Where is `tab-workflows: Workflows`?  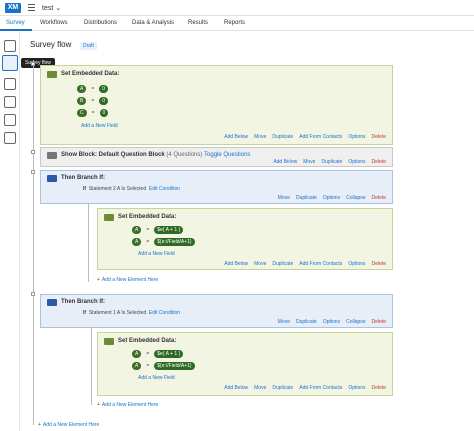
tab-workflows: Workflows is located at coordinates (54, 23).